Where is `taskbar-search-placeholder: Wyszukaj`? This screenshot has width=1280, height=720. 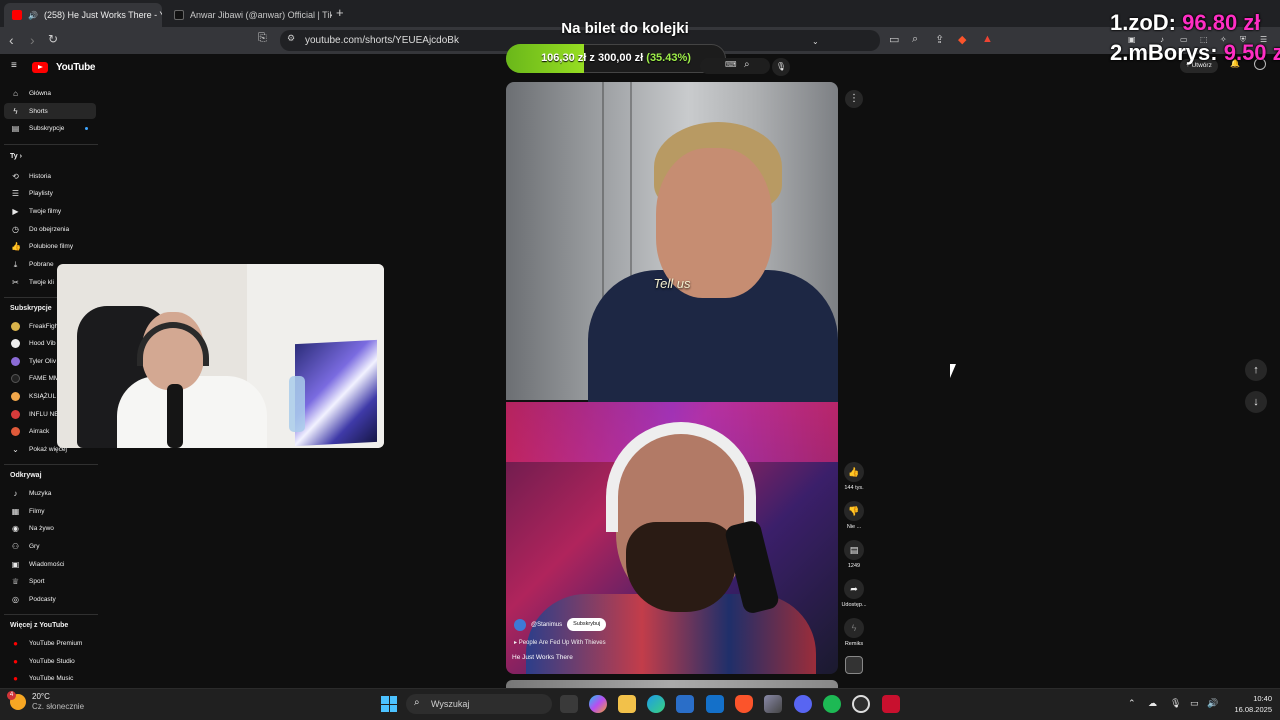
taskbar-search-placeholder: Wyszukaj is located at coordinates (450, 704).